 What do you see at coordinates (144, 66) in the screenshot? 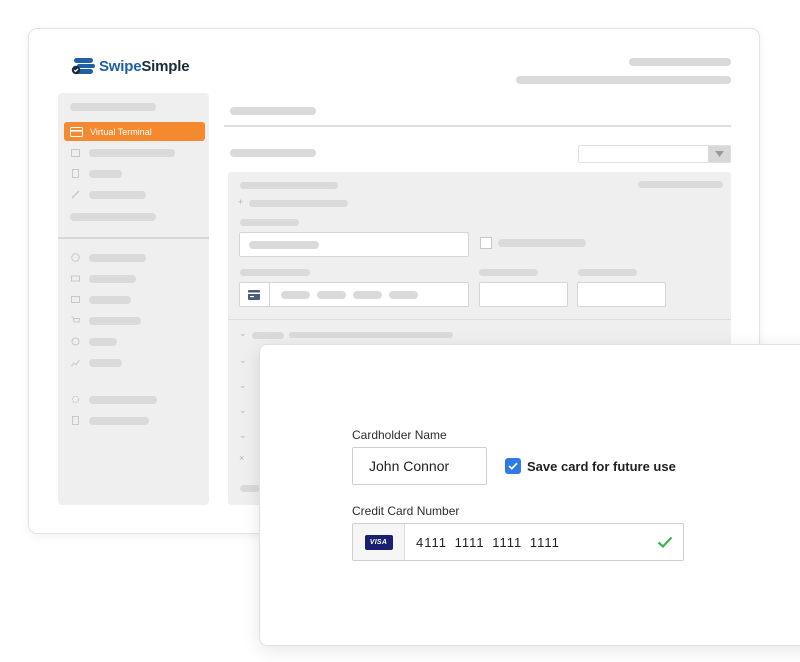
I see `logo-text: SwipeSimple` at bounding box center [144, 66].